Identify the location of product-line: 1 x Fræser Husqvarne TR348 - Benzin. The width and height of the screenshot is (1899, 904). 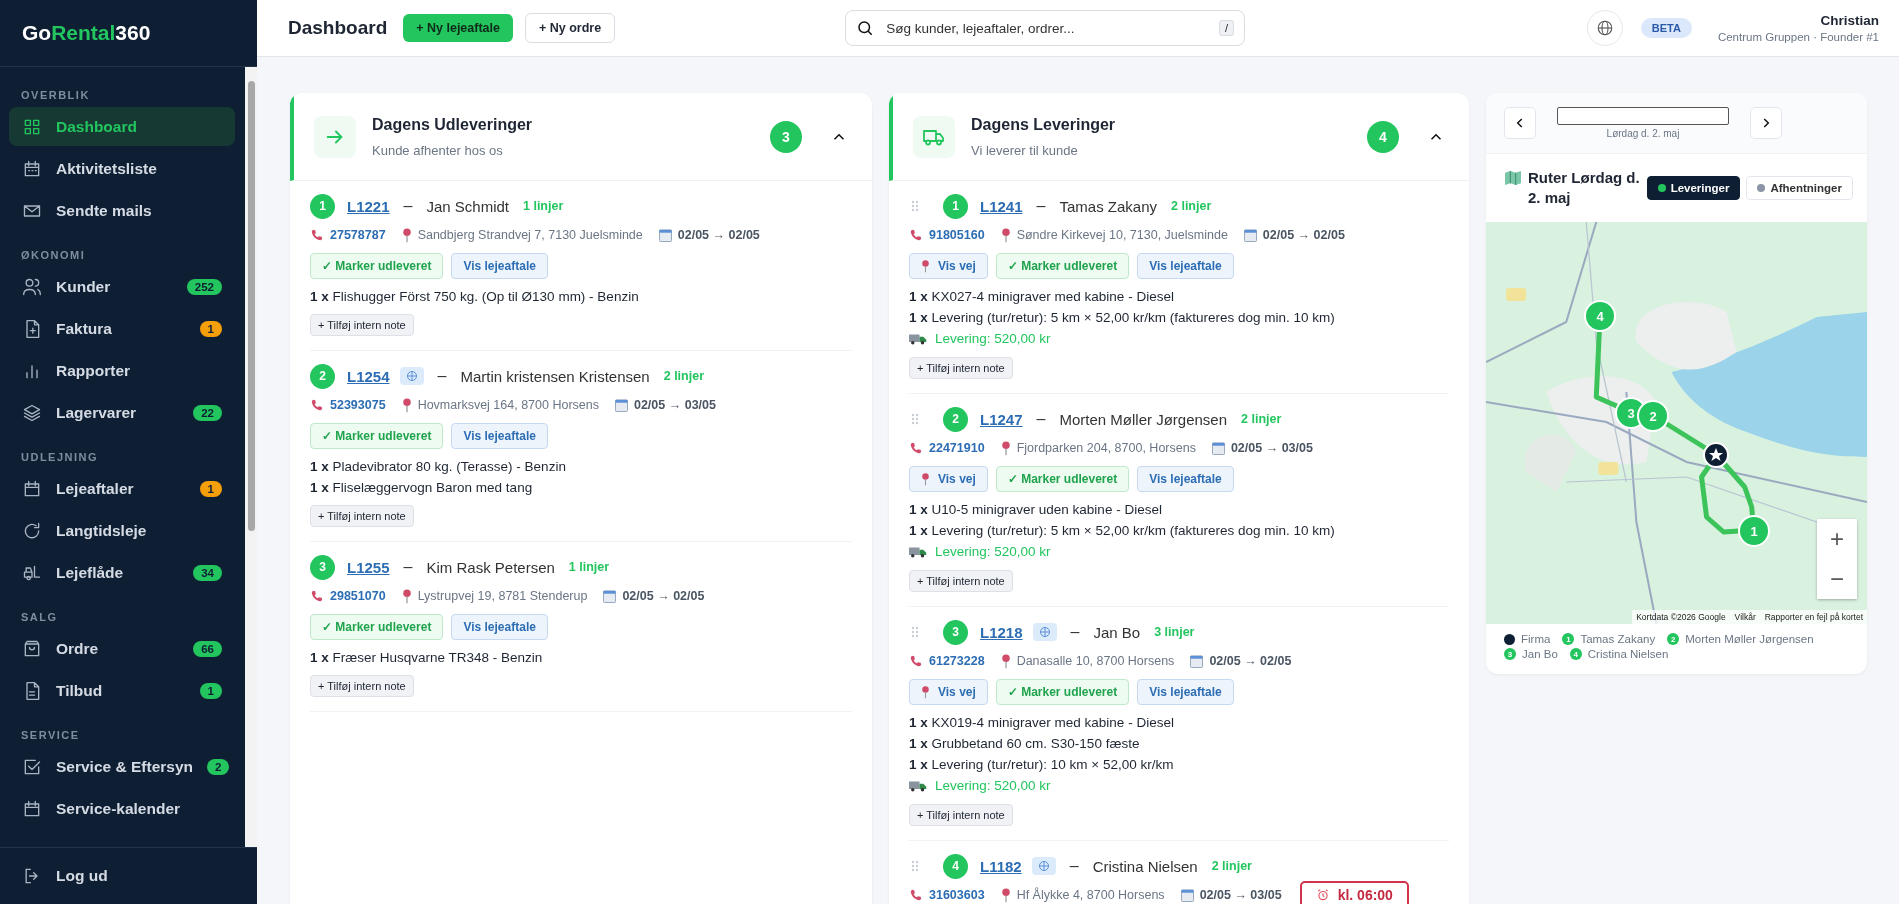
(427, 658).